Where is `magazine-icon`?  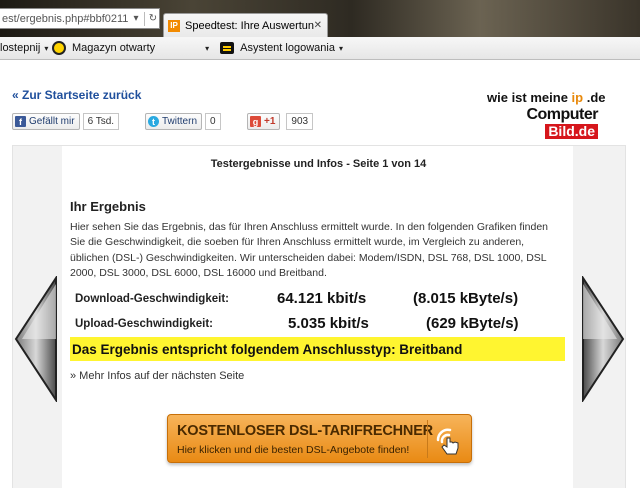 magazine-icon is located at coordinates (59, 48).